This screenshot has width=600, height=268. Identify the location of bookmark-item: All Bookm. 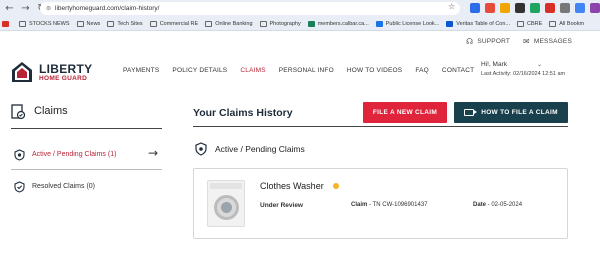
(567, 23).